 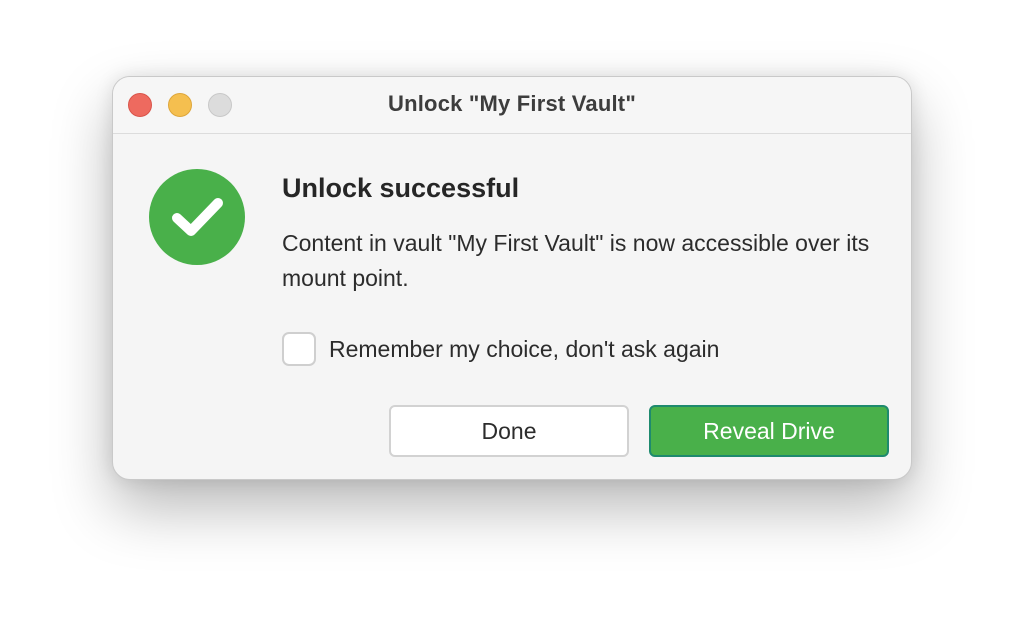 What do you see at coordinates (524, 349) in the screenshot?
I see `remember-choice-label: Remember my choice, don't ask again` at bounding box center [524, 349].